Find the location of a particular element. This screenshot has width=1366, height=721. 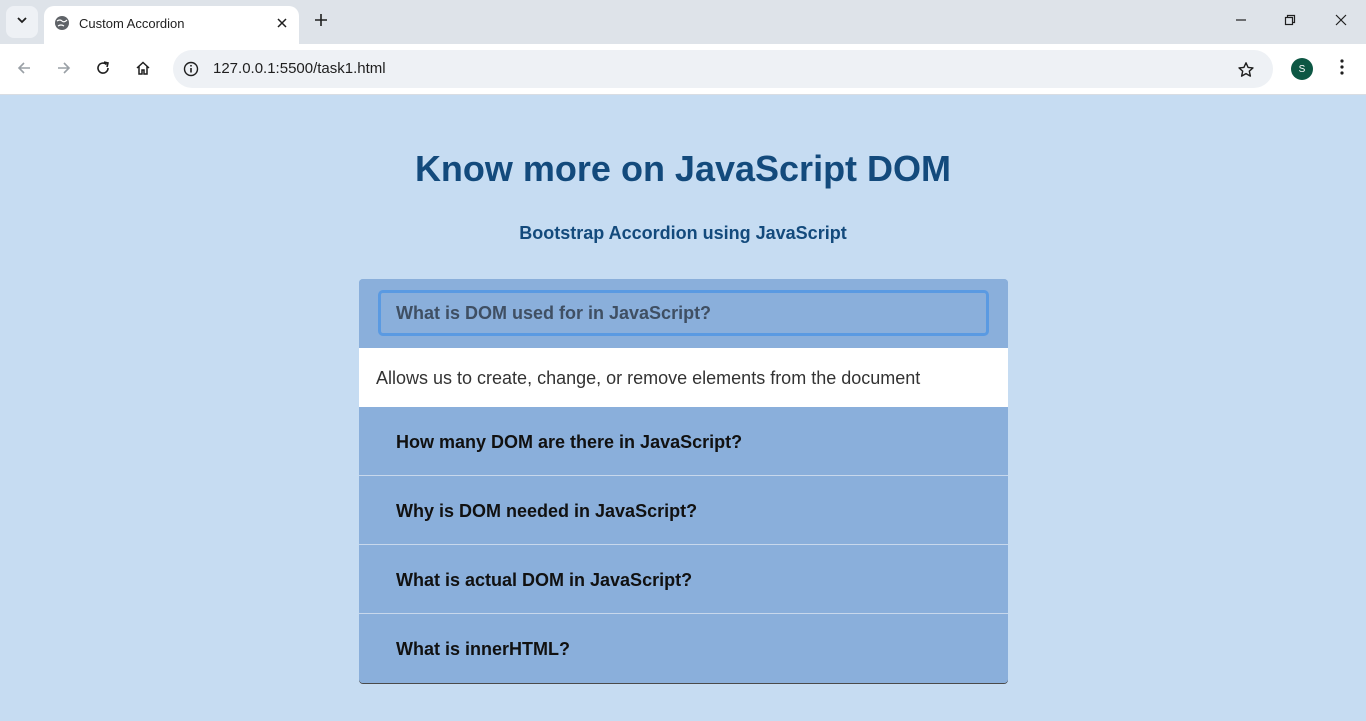

browser-tabstrip: Custom Accordion is located at coordinates (683, 22).